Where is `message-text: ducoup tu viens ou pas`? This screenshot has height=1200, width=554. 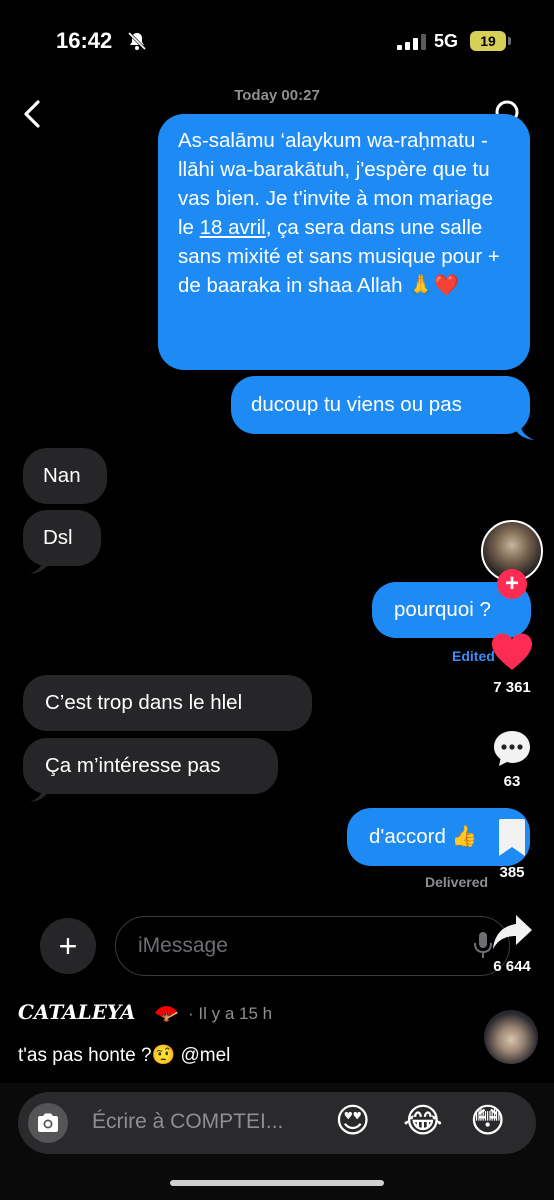
message-text: ducoup tu viens ou pas is located at coordinates (356, 404).